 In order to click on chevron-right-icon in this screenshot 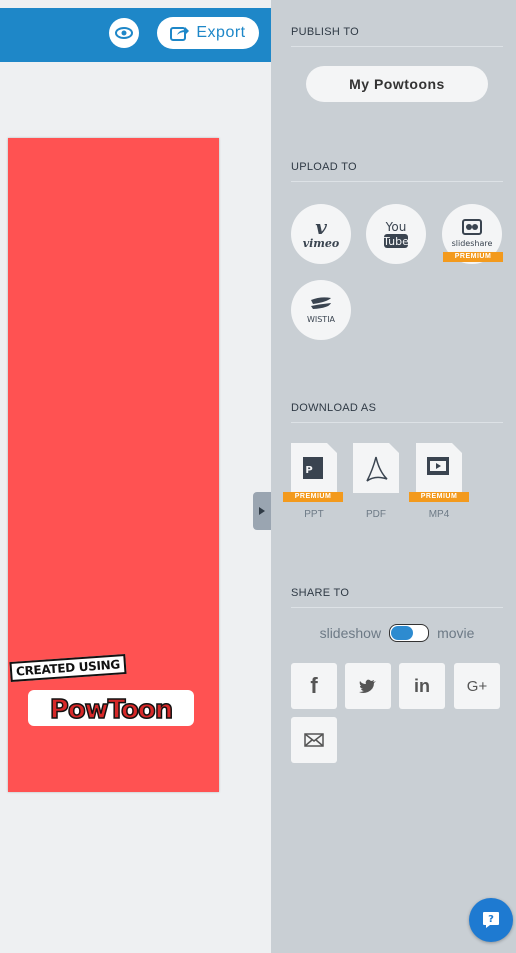, I will do `click(262, 511)`.